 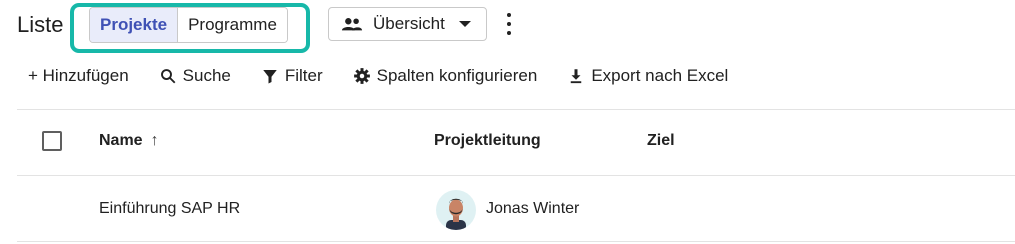 I want to click on column-header-name-label: Name, so click(x=121, y=140).